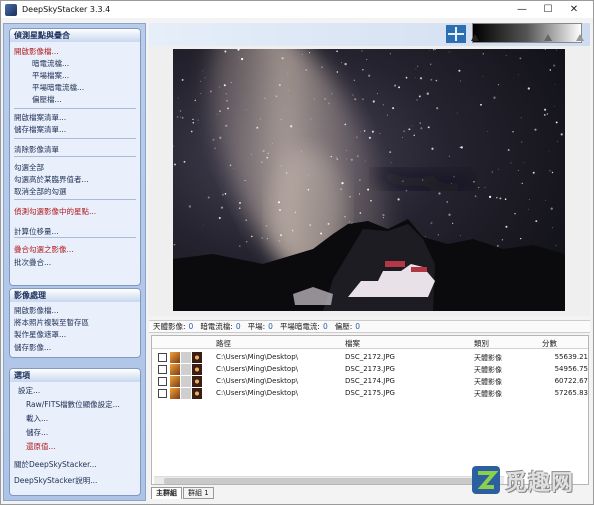 This screenshot has width=594, height=505. Describe the element at coordinates (40, 191) in the screenshot. I see `registering-item: 取消全部的勾選` at that location.